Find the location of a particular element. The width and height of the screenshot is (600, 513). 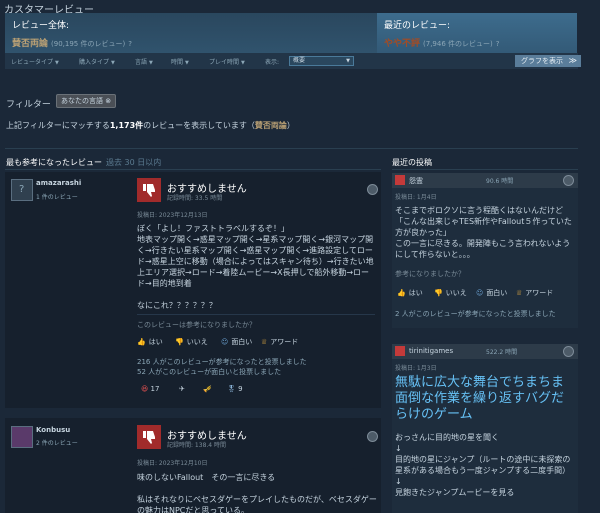

most-helpful-heading: 最も参考になったレビュー 過去 30 日以内 is located at coordinates (83, 162).